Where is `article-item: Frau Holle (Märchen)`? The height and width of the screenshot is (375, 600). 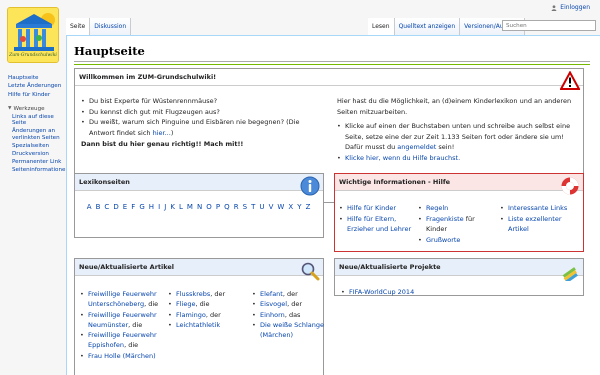
article-item: Frau Holle (Märchen) is located at coordinates (122, 356).